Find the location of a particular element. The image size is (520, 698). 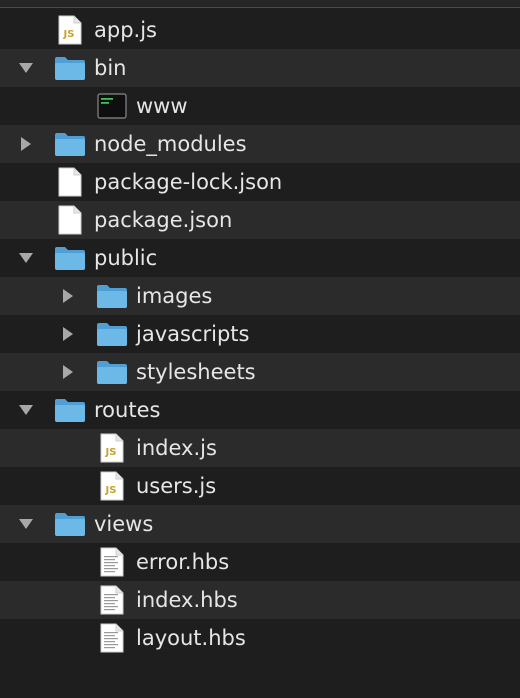

tree-row-stylesheets: stylesheets is located at coordinates (260, 372).